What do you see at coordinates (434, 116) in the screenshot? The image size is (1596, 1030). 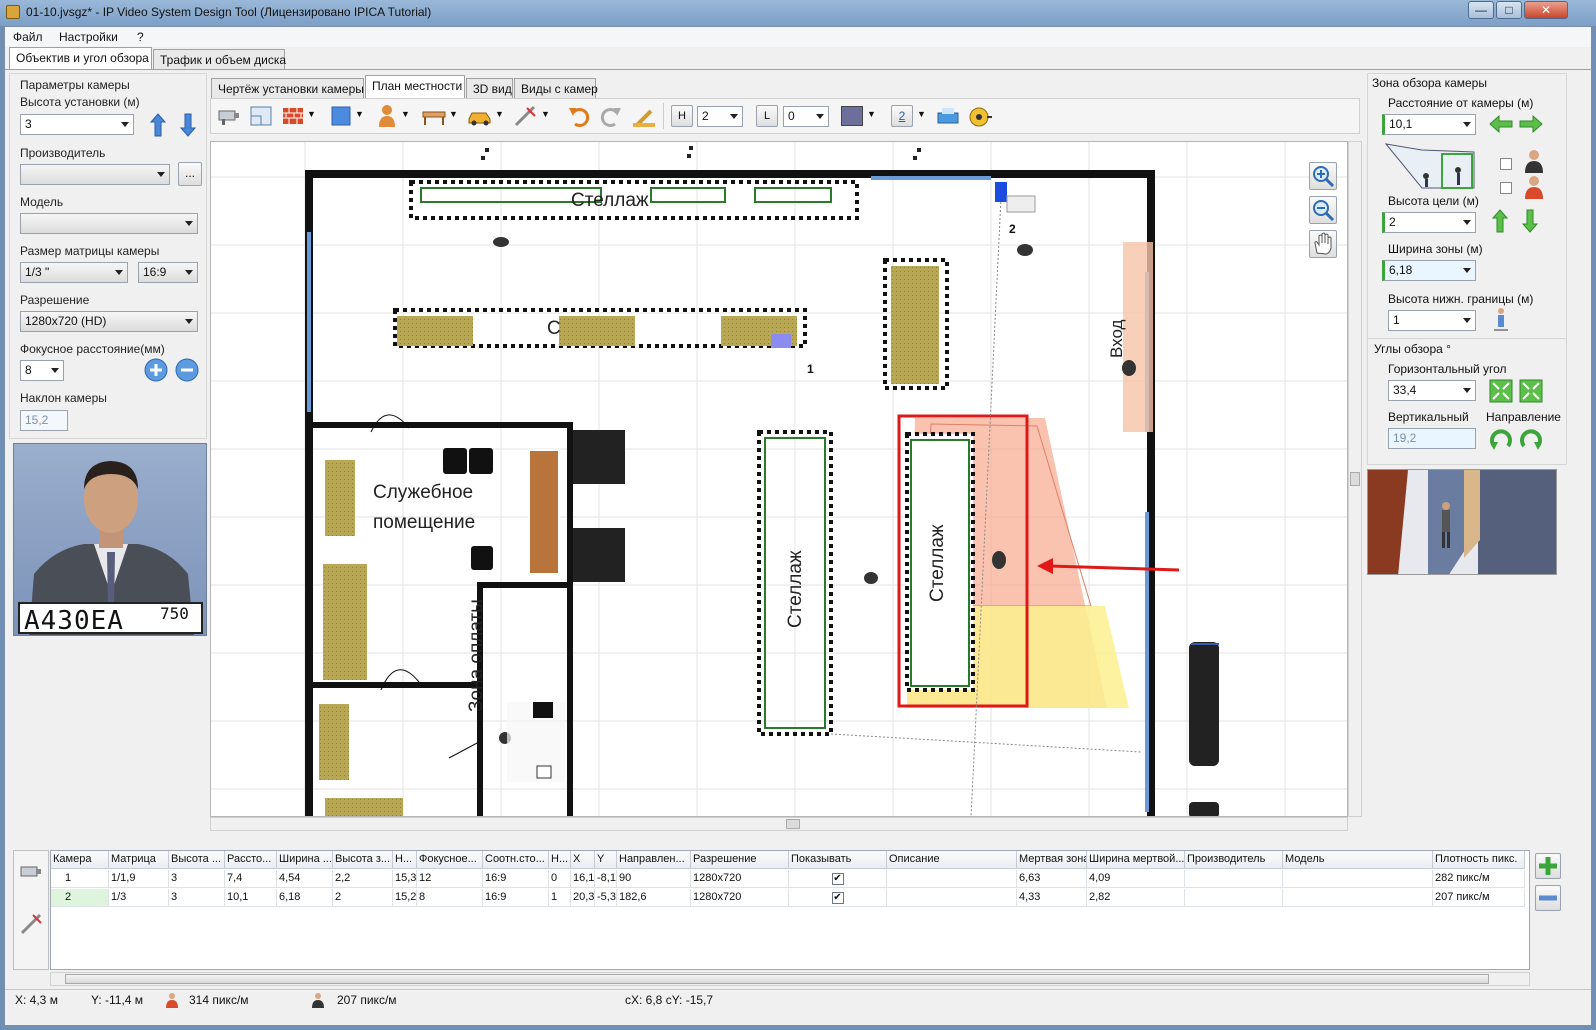 I see `furniture-tool-icon` at bounding box center [434, 116].